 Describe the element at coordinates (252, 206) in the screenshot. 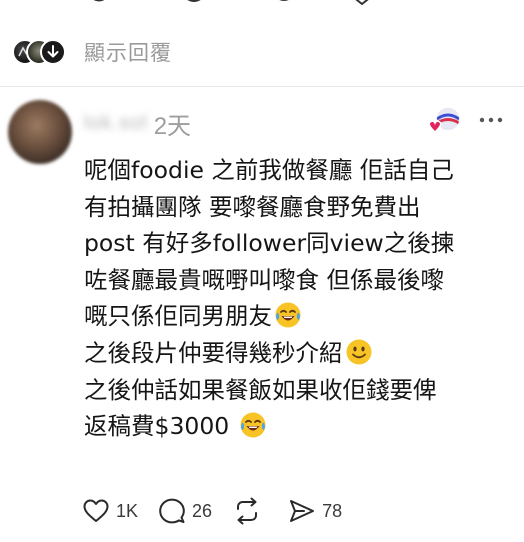

I see `comment-line: 有拍攝團隊 要嚟餐廳食野免費出` at that location.